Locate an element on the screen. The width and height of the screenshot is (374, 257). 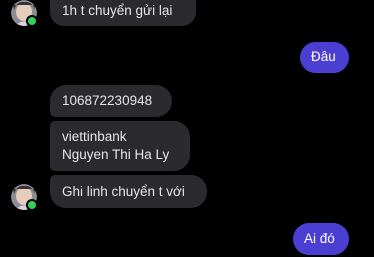
message-bubble-incoming: 106872230948 is located at coordinates (111, 101).